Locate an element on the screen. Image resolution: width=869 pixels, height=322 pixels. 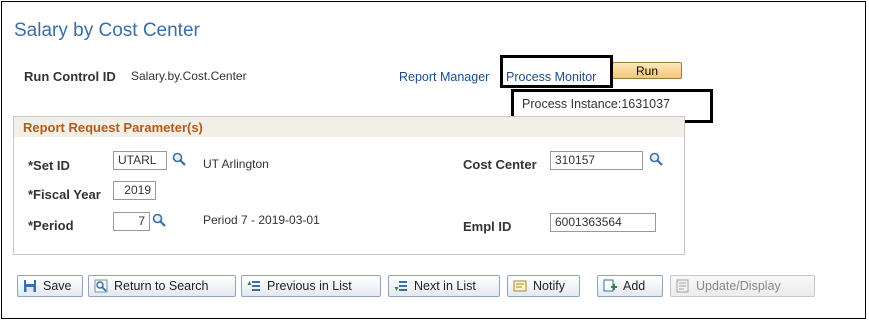
list-up-icon is located at coordinates (253, 286).